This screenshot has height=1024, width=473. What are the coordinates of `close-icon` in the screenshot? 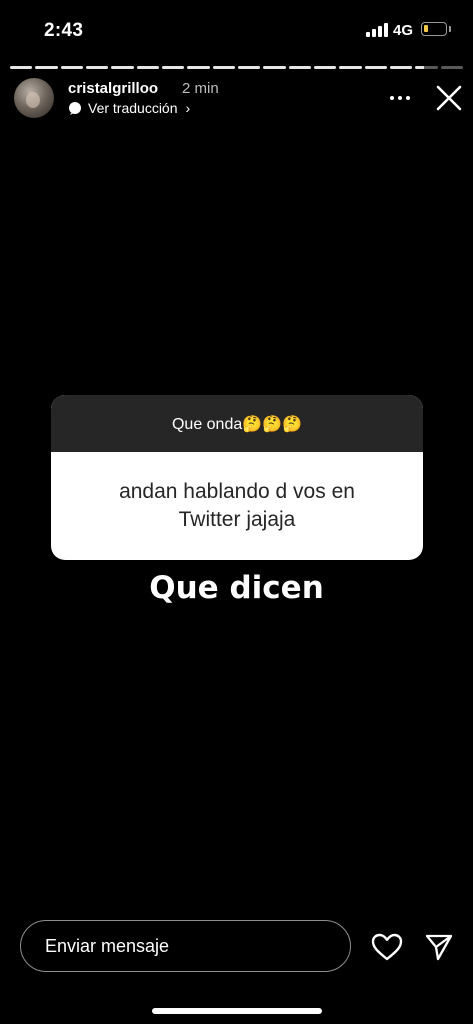 It's located at (449, 98).